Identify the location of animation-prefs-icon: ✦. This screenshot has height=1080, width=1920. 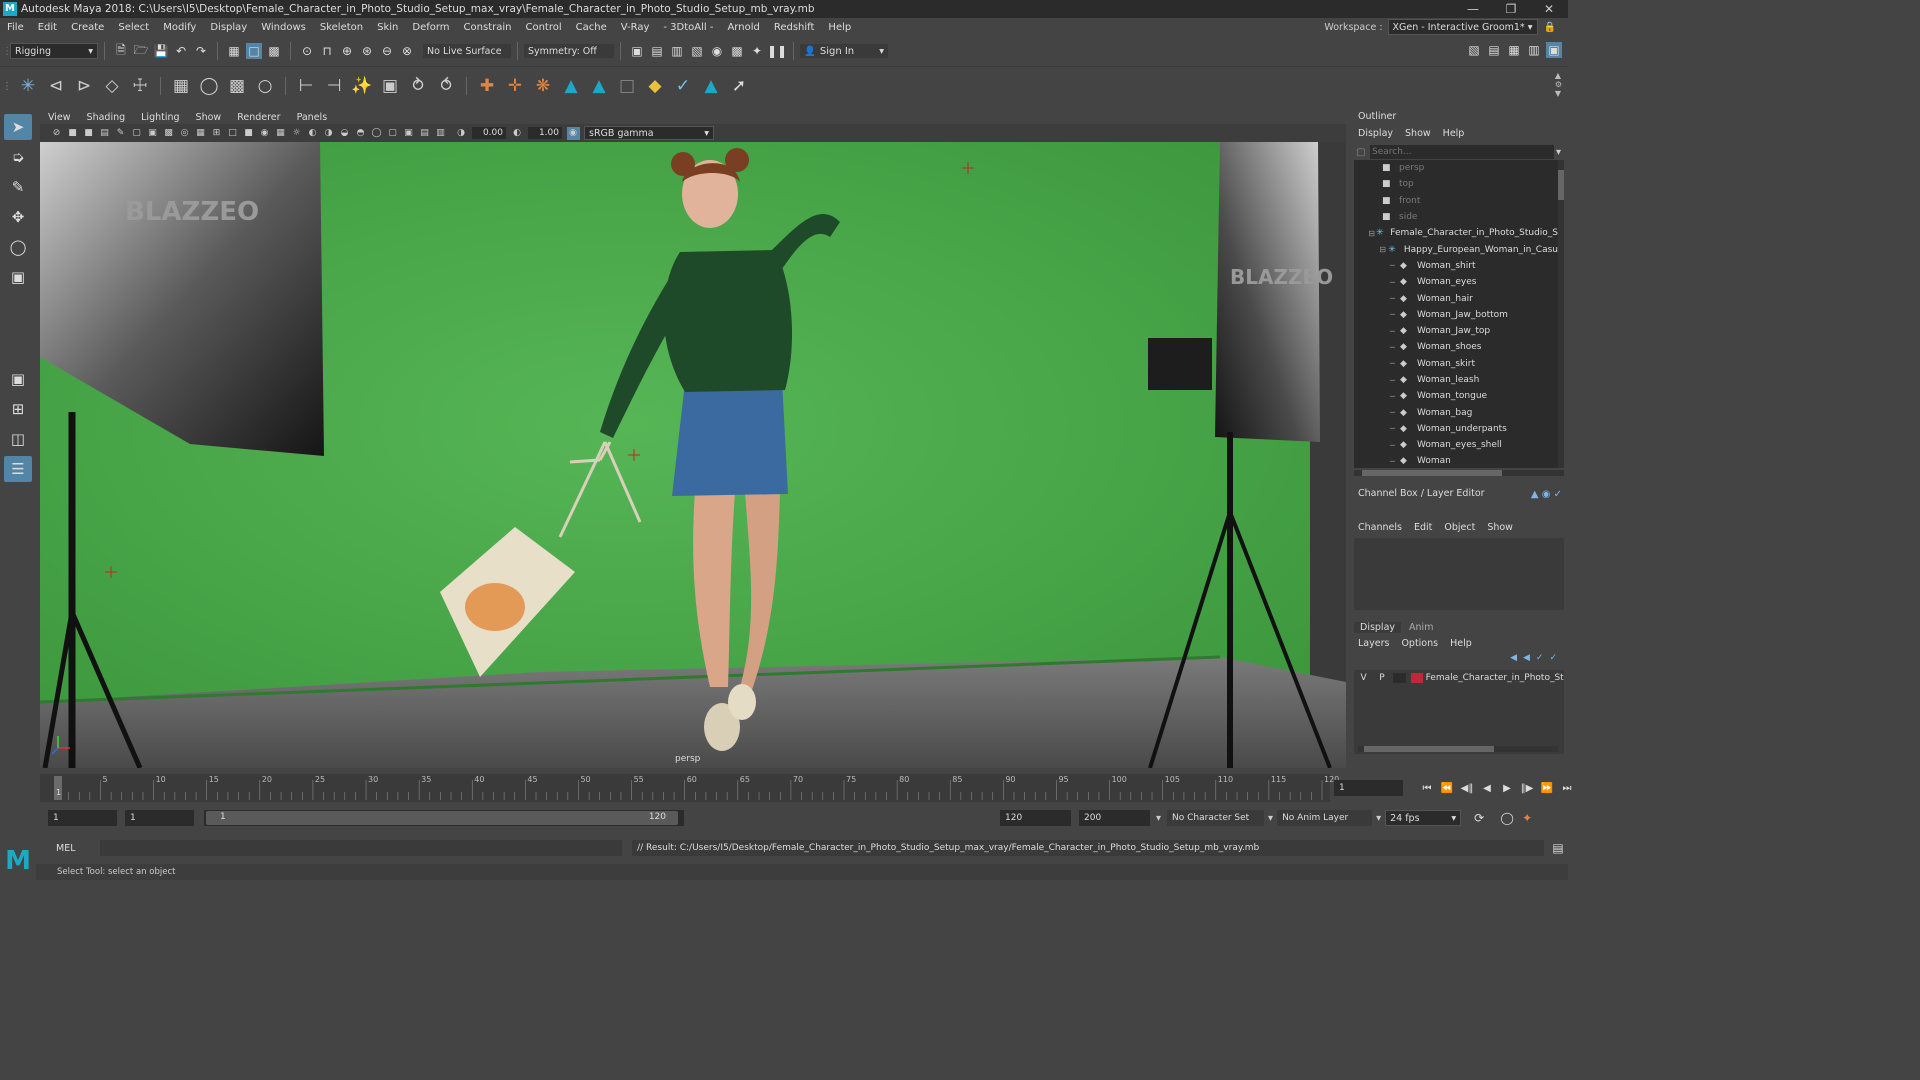
(1527, 818).